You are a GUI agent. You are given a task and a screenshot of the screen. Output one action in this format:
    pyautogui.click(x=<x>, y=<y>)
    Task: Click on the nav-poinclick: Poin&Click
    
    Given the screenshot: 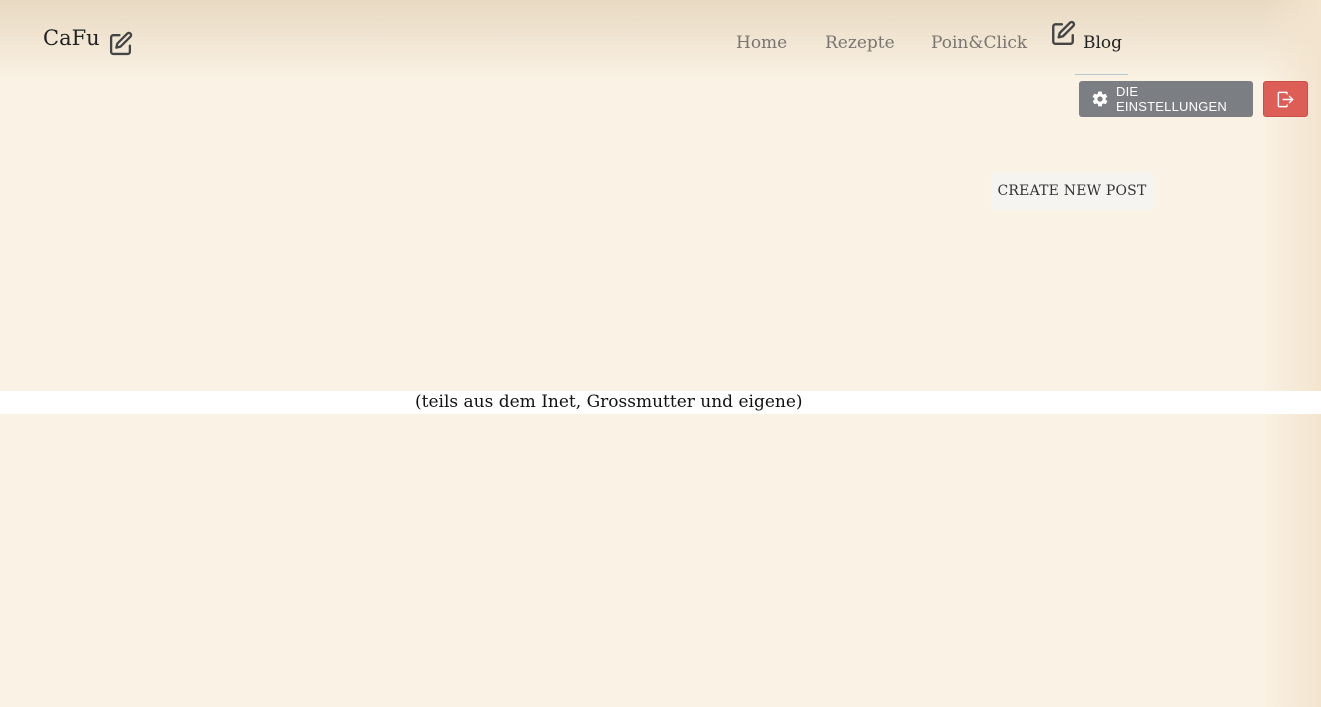 What is the action you would take?
    pyautogui.click(x=979, y=43)
    